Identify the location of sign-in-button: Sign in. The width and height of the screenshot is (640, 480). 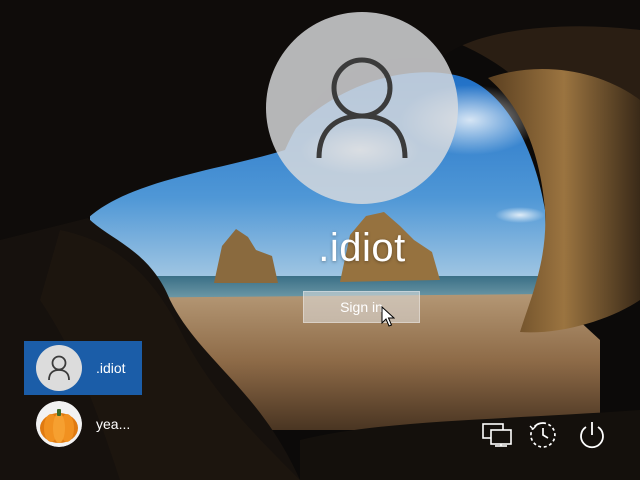
(361, 307).